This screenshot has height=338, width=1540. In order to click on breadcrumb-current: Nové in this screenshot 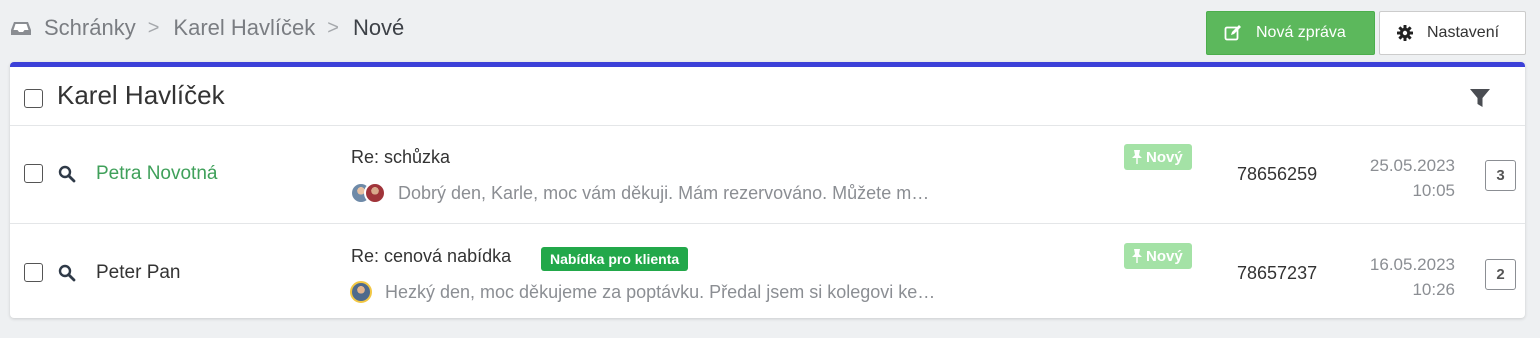, I will do `click(378, 27)`.